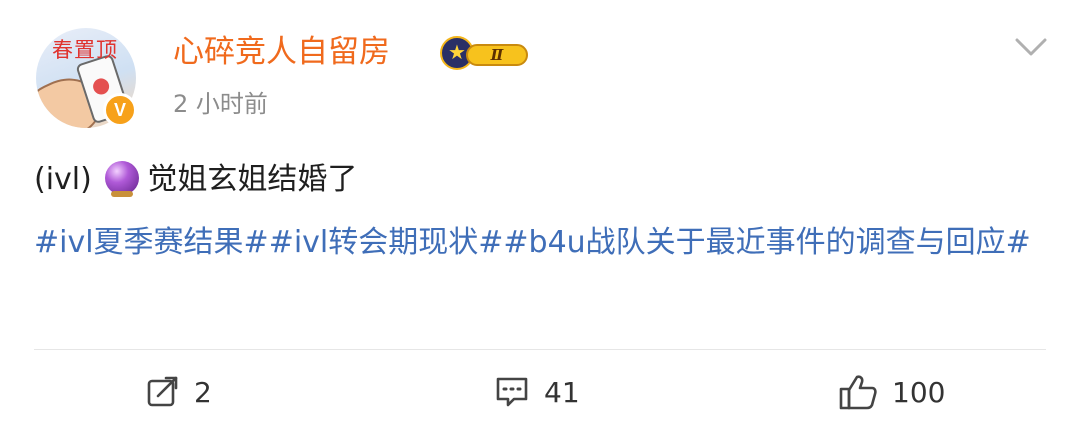 The image size is (1080, 438). I want to click on author-name: 心碎竞人自留房, so click(281, 52).